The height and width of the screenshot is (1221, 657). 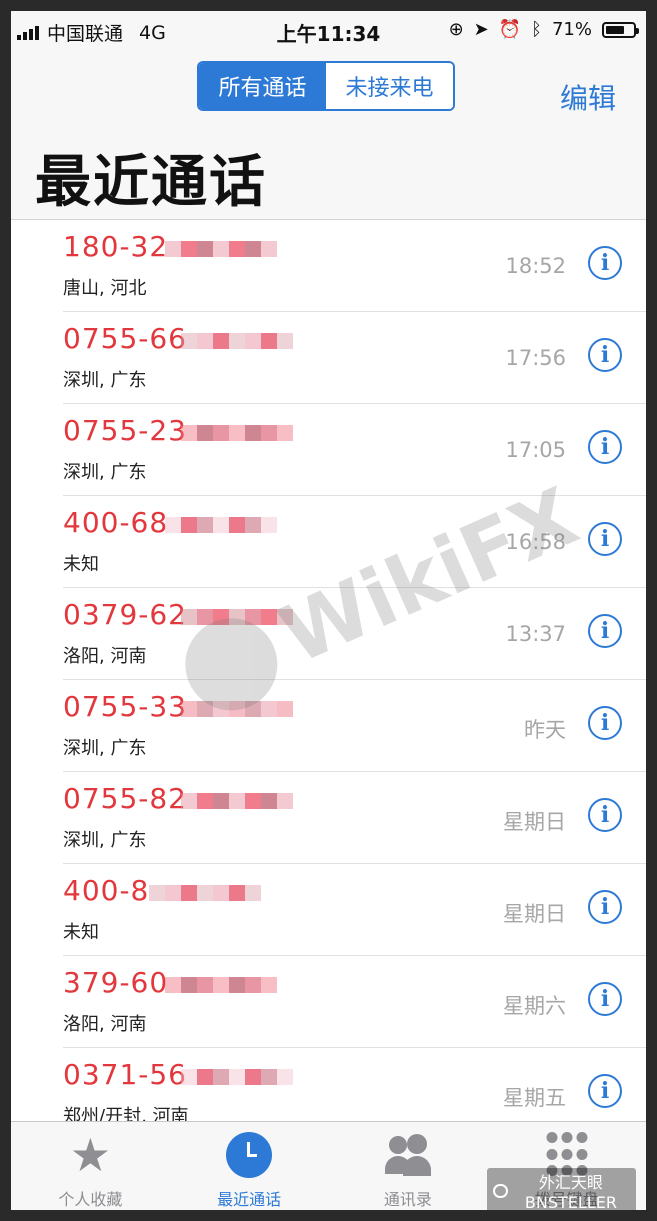 What do you see at coordinates (105, 288) in the screenshot?
I see `call-location: 唐山, 河北` at bounding box center [105, 288].